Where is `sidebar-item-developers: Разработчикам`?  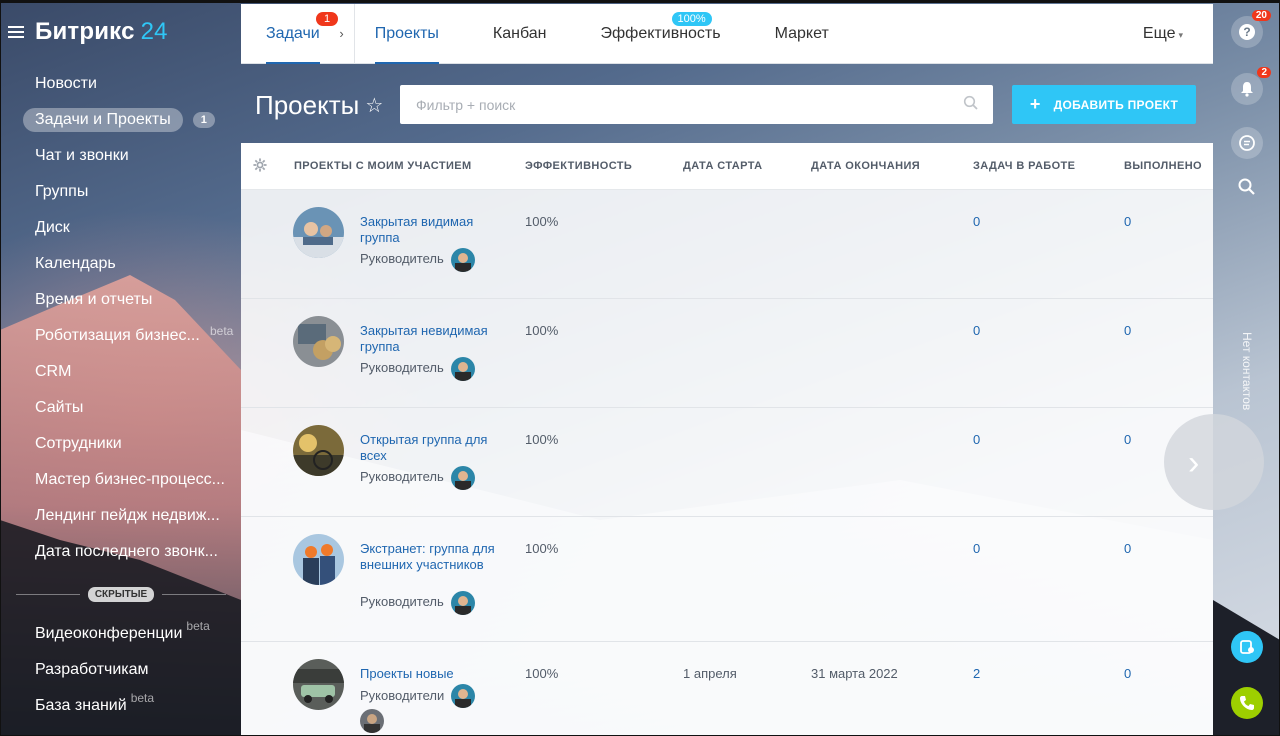 sidebar-item-developers: Разработчикам is located at coordinates (128, 670).